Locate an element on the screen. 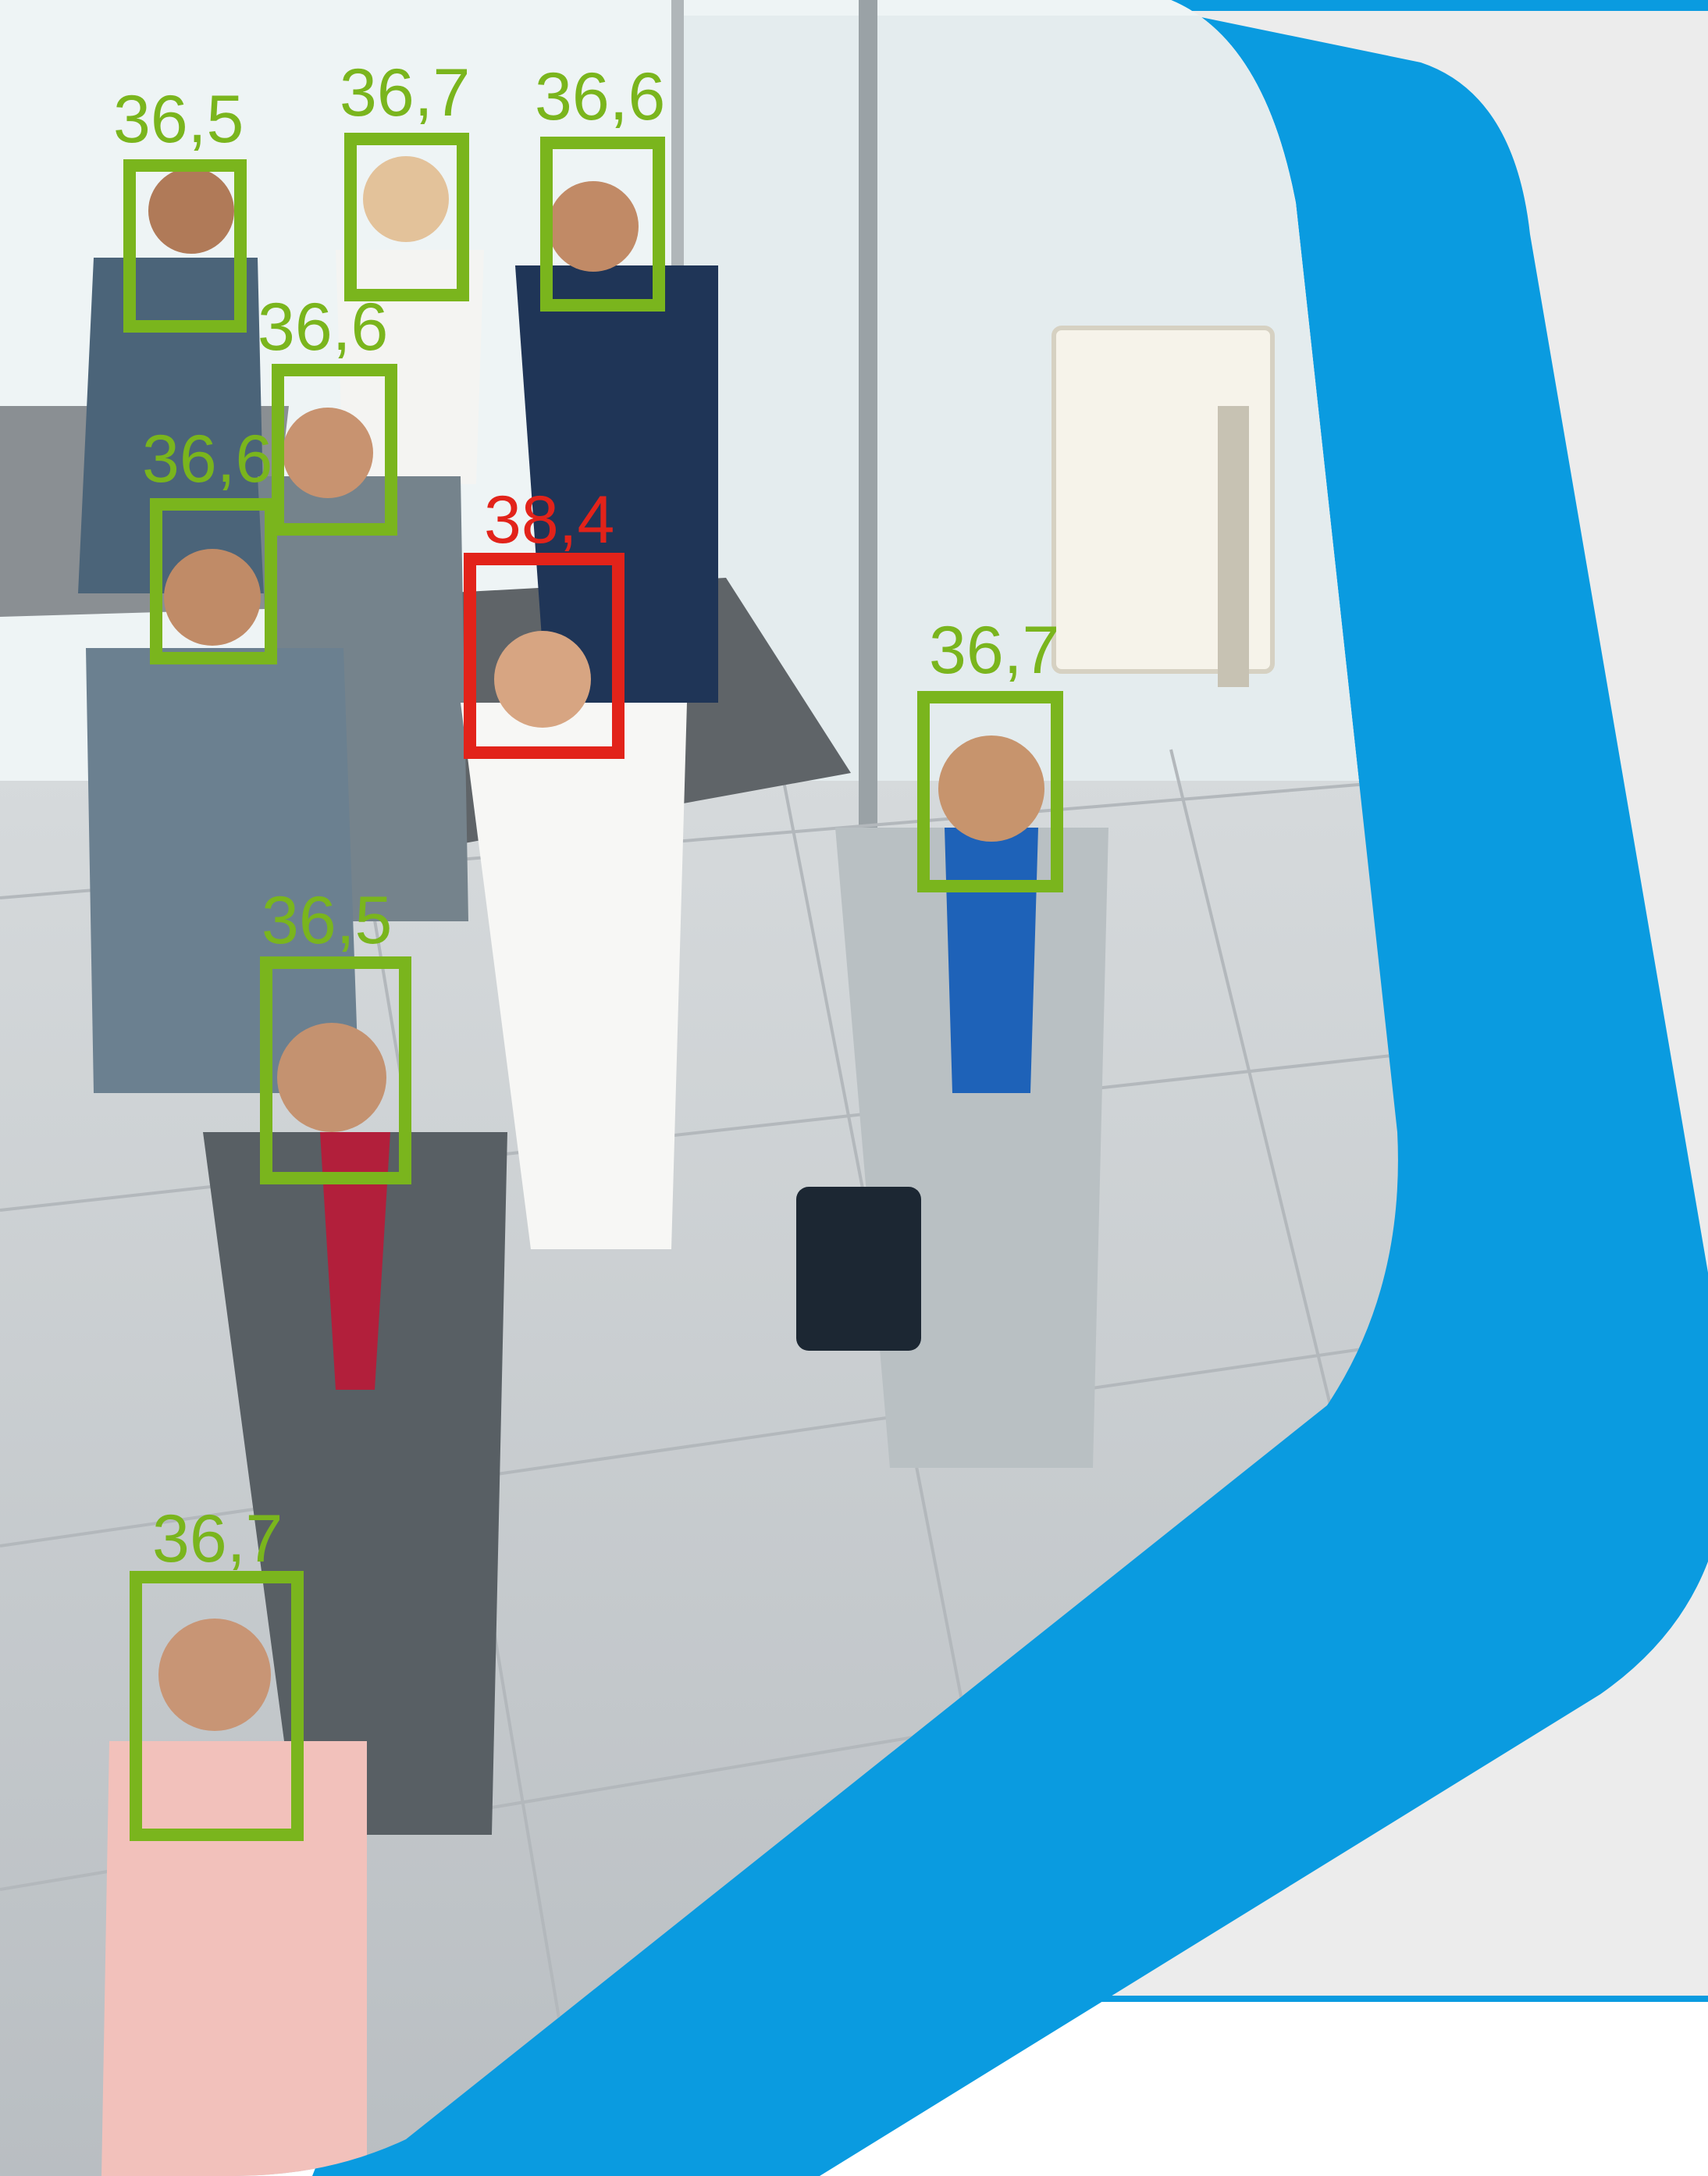 The width and height of the screenshot is (1708, 2176). temperature-label: 38,4 is located at coordinates (549, 520).